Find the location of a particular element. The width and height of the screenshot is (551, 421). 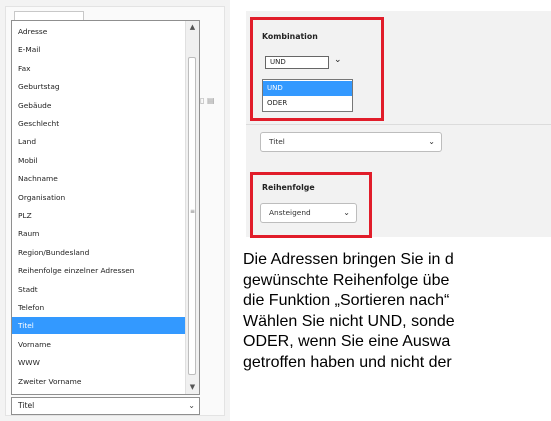

reihenfolge-value: Ansteigend is located at coordinates (290, 212).